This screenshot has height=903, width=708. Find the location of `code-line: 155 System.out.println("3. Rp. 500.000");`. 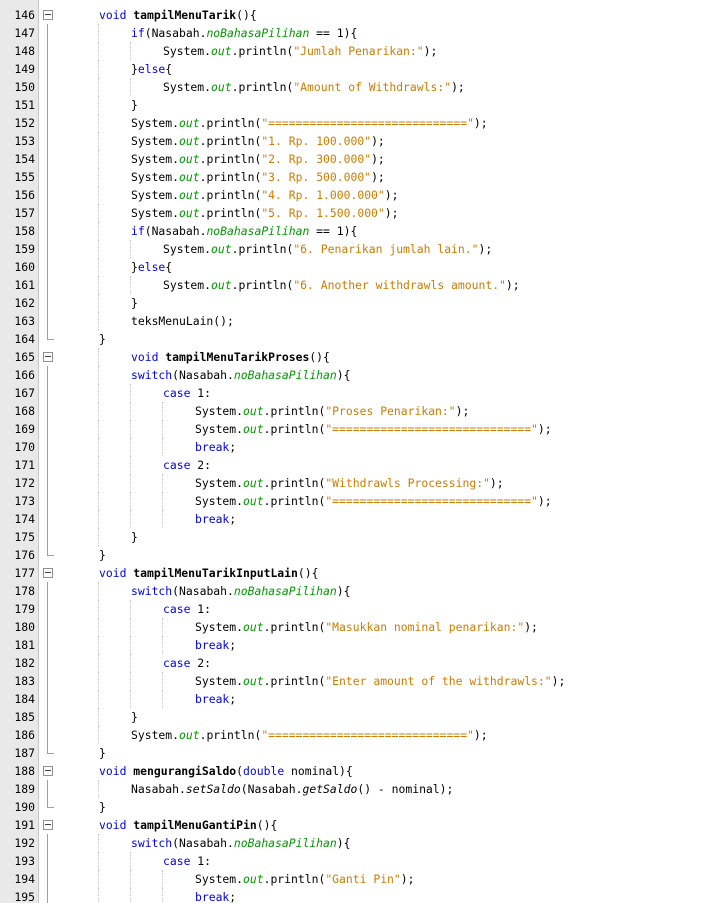

code-line: 155 System.out.println("3. Rp. 500.000"); is located at coordinates (354, 177).